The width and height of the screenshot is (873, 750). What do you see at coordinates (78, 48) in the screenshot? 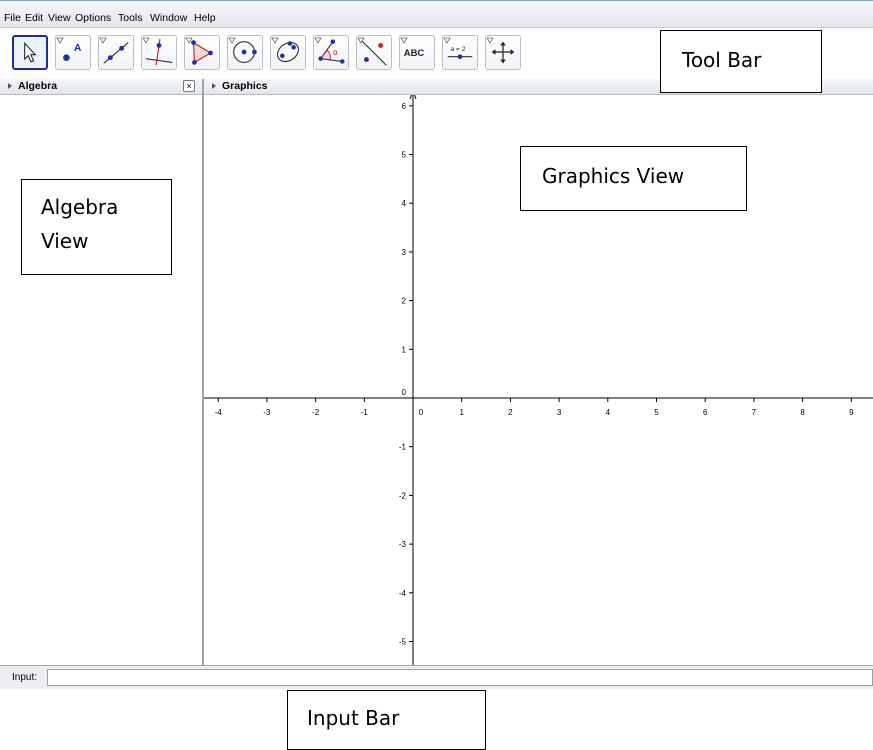
I see `point-tool-label: A` at bounding box center [78, 48].